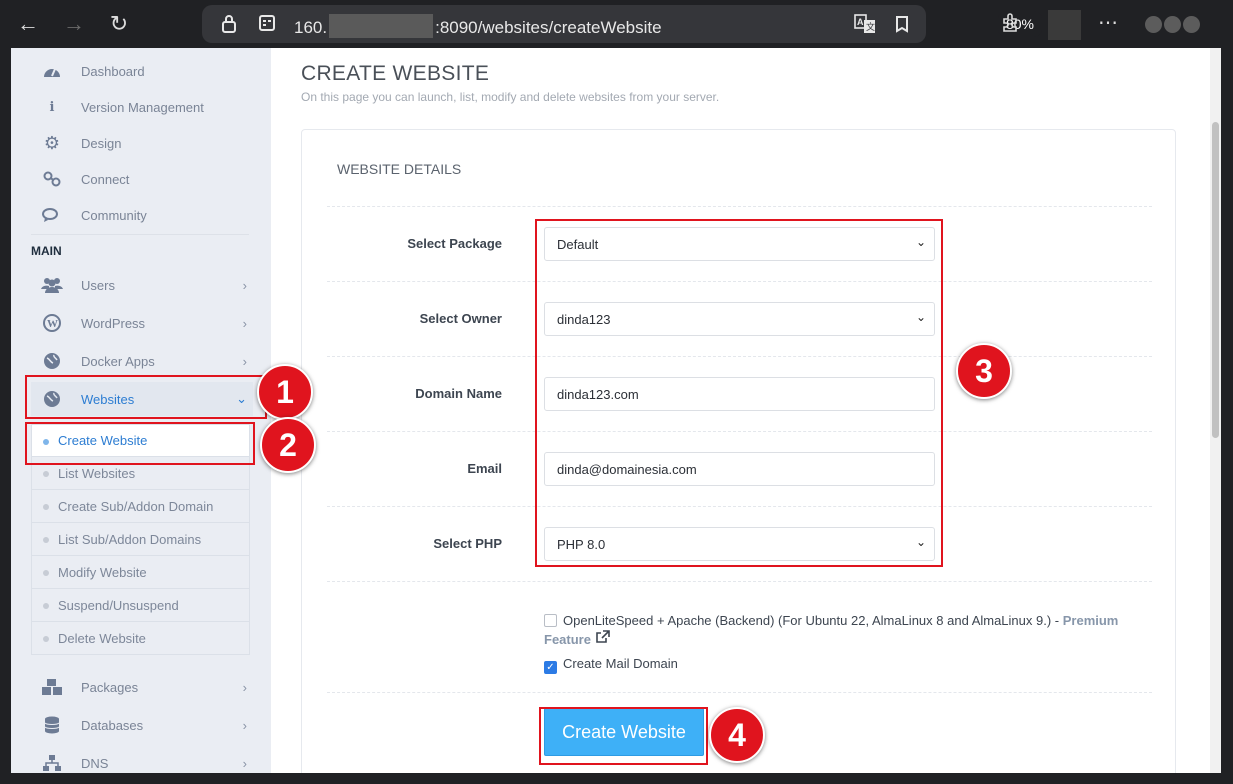  I want to click on submenu-item-label: List Websites, so click(97, 473).